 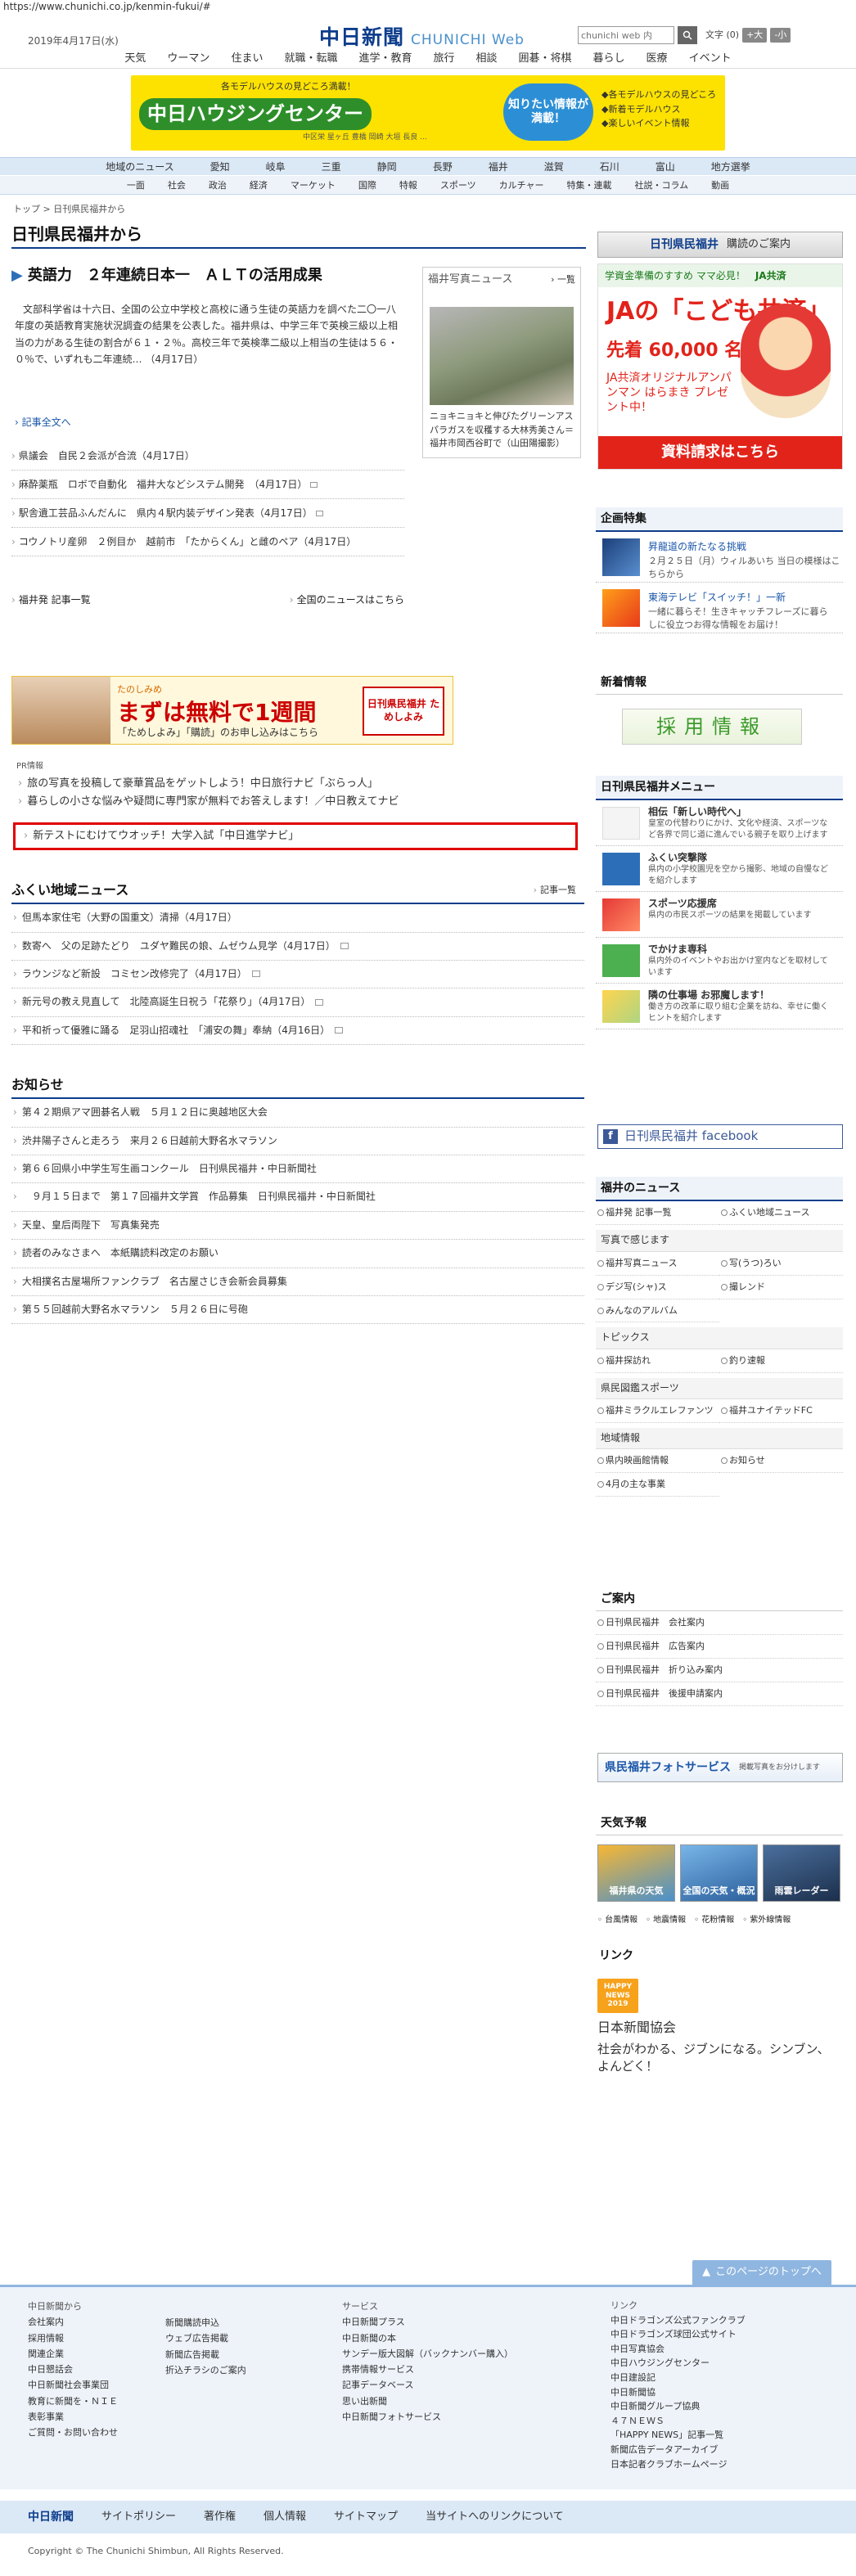 What do you see at coordinates (678, 2435) in the screenshot?
I see `footer-link: 「HAPPY NEWS」記事一覧` at bounding box center [678, 2435].